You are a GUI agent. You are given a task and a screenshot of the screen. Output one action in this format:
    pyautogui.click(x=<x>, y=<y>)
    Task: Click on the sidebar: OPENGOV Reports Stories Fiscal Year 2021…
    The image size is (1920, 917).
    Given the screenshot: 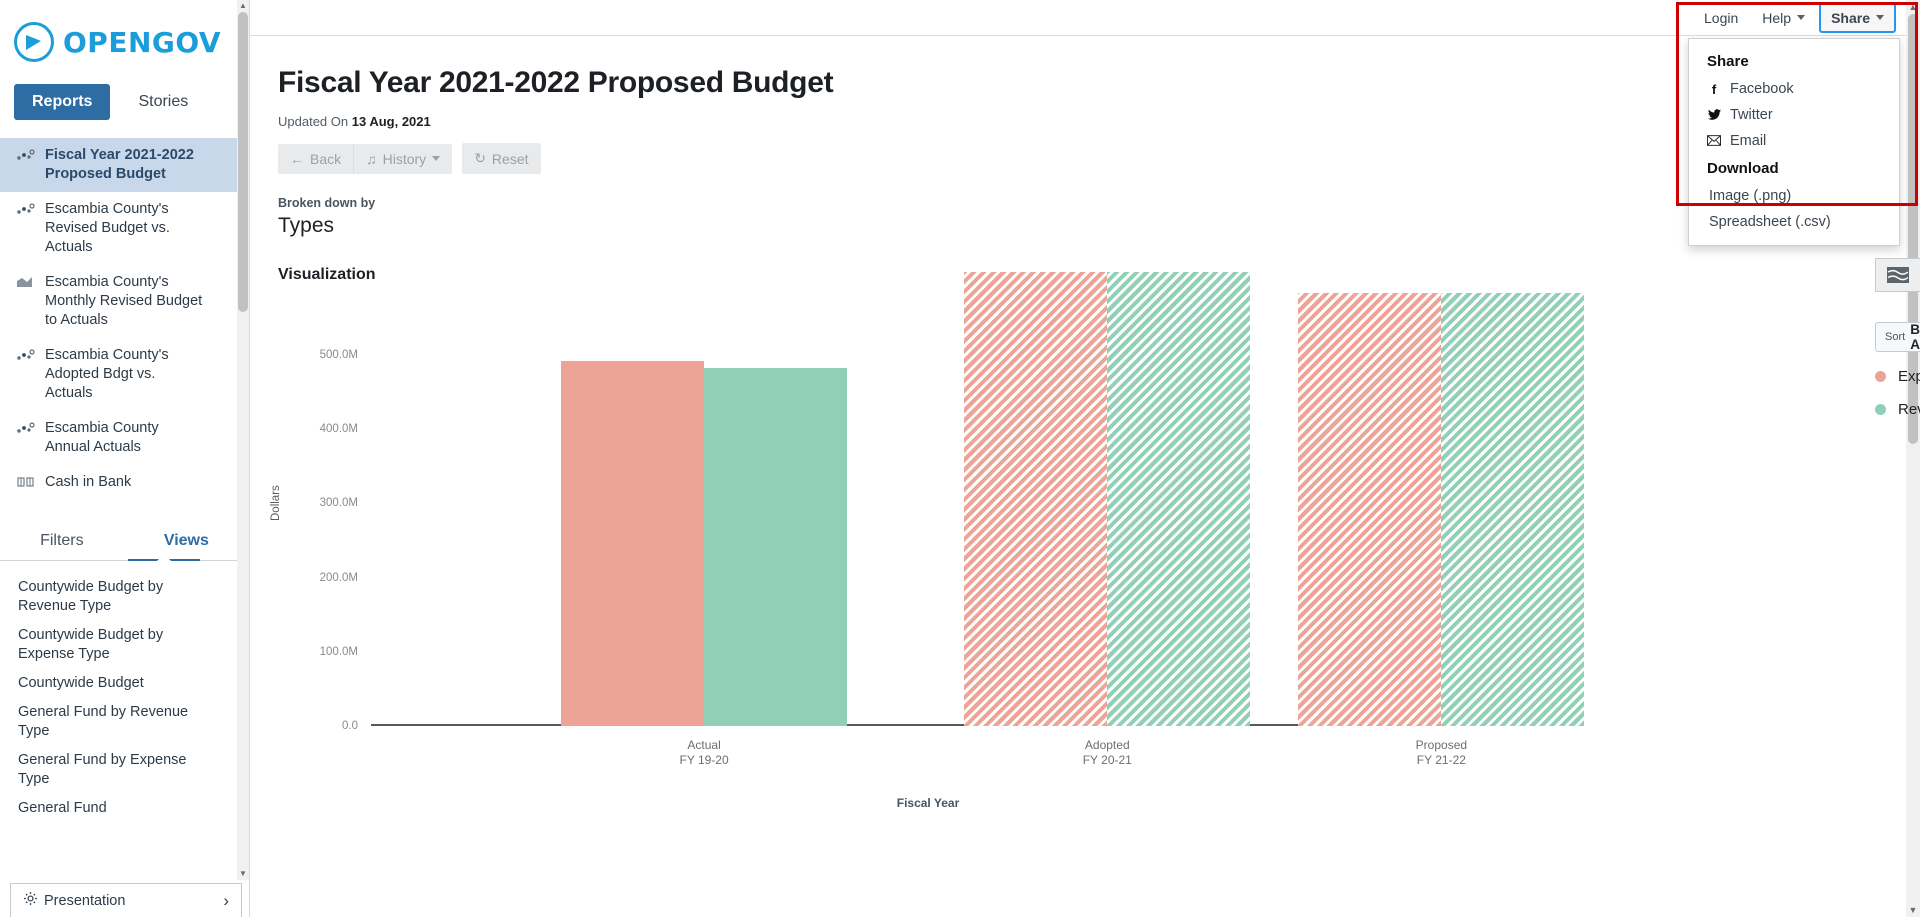 What is the action you would take?
    pyautogui.click(x=125, y=458)
    